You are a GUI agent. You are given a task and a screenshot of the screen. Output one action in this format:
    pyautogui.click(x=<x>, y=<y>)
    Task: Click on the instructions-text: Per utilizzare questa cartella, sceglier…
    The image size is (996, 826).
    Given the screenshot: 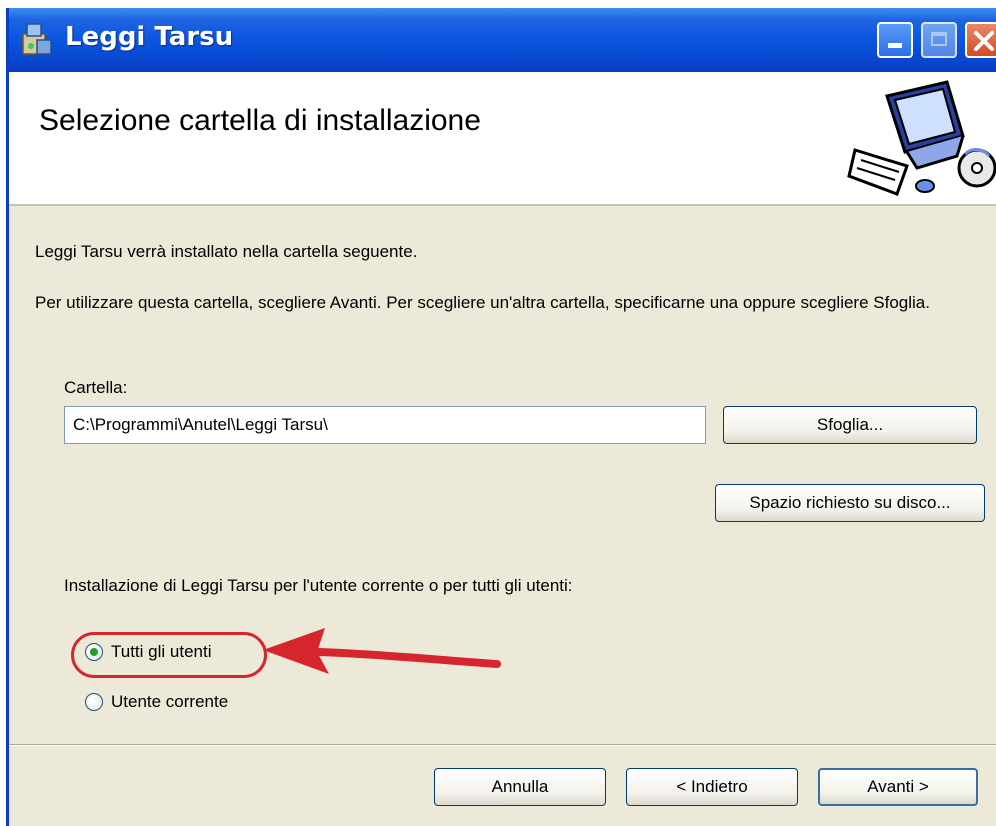 What is the action you would take?
    pyautogui.click(x=482, y=302)
    